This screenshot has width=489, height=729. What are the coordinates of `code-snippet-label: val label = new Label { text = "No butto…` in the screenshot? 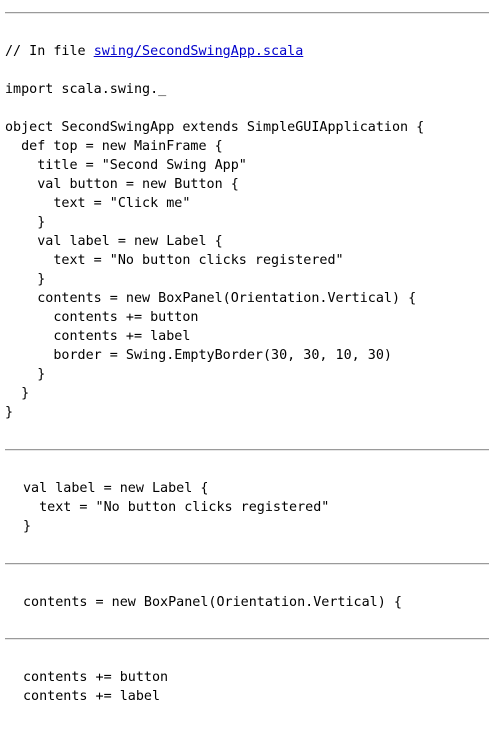 It's located at (167, 507).